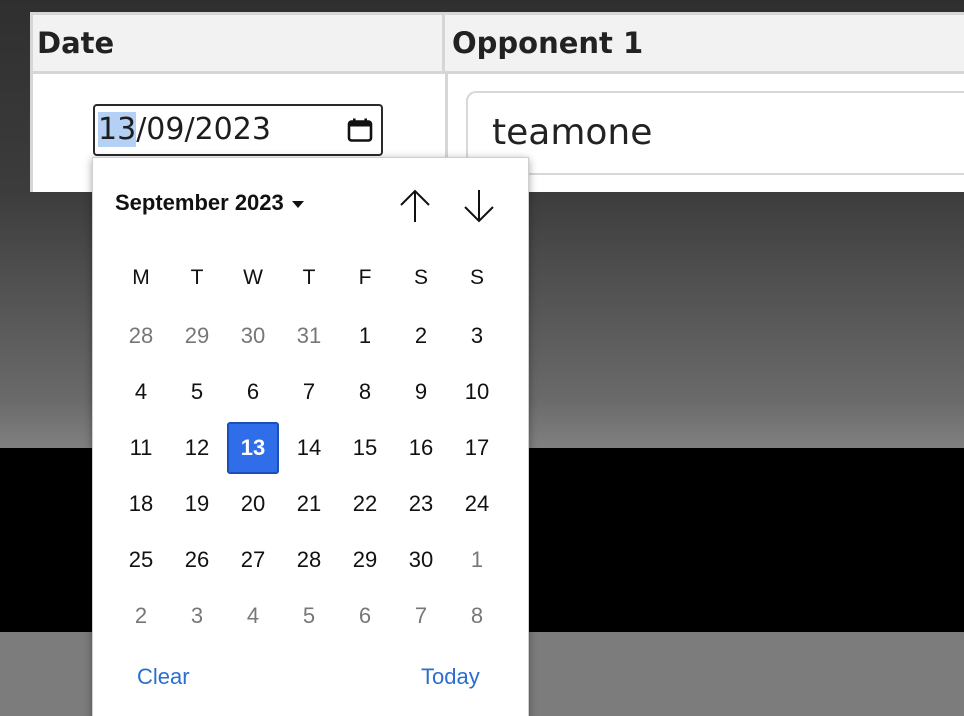 The width and height of the screenshot is (964, 716). What do you see at coordinates (360, 130) in the screenshot?
I see `calendar-icon` at bounding box center [360, 130].